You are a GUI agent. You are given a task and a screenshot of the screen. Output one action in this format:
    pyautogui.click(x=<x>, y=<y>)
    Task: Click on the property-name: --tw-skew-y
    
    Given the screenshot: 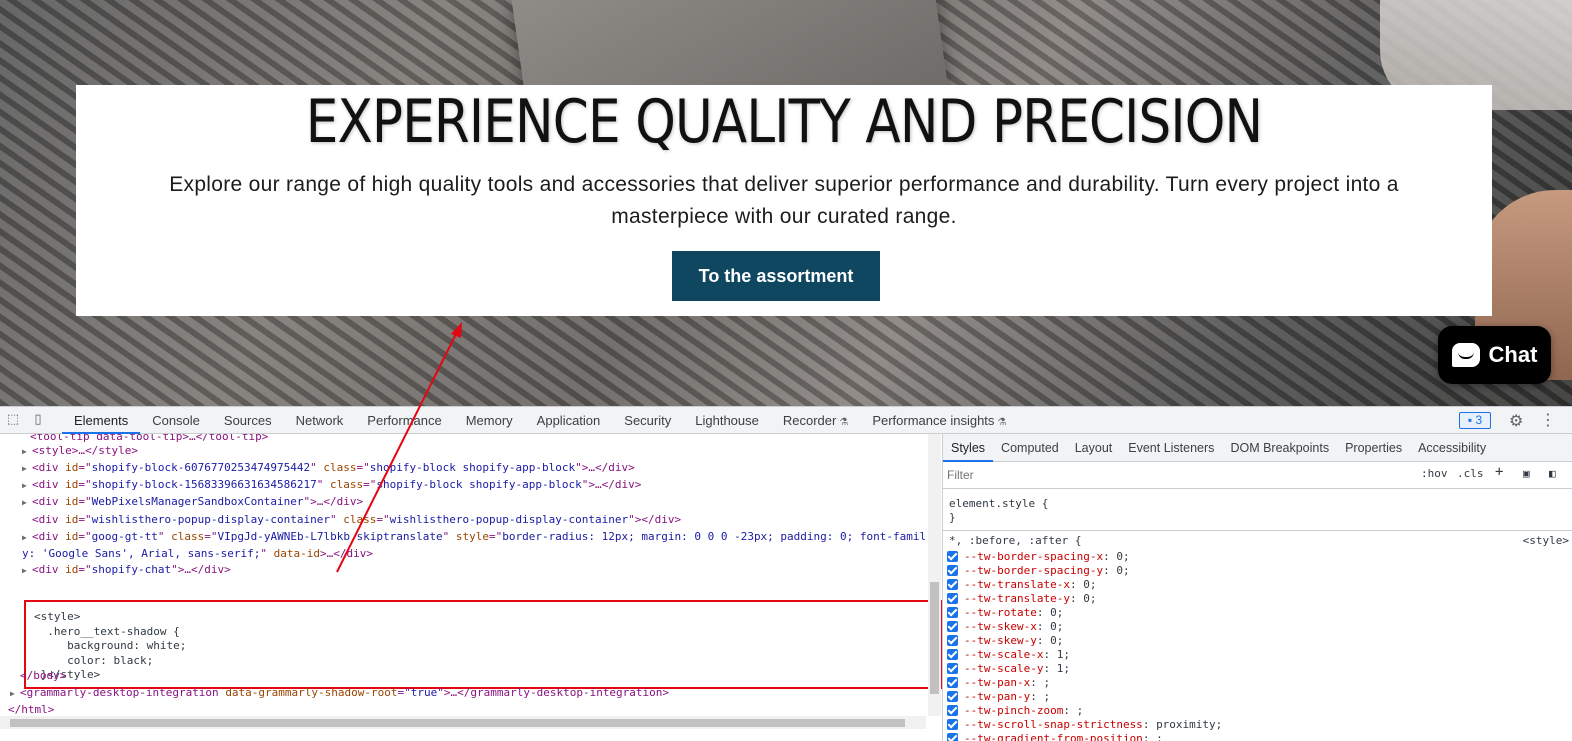 What is the action you would take?
    pyautogui.click(x=1000, y=640)
    